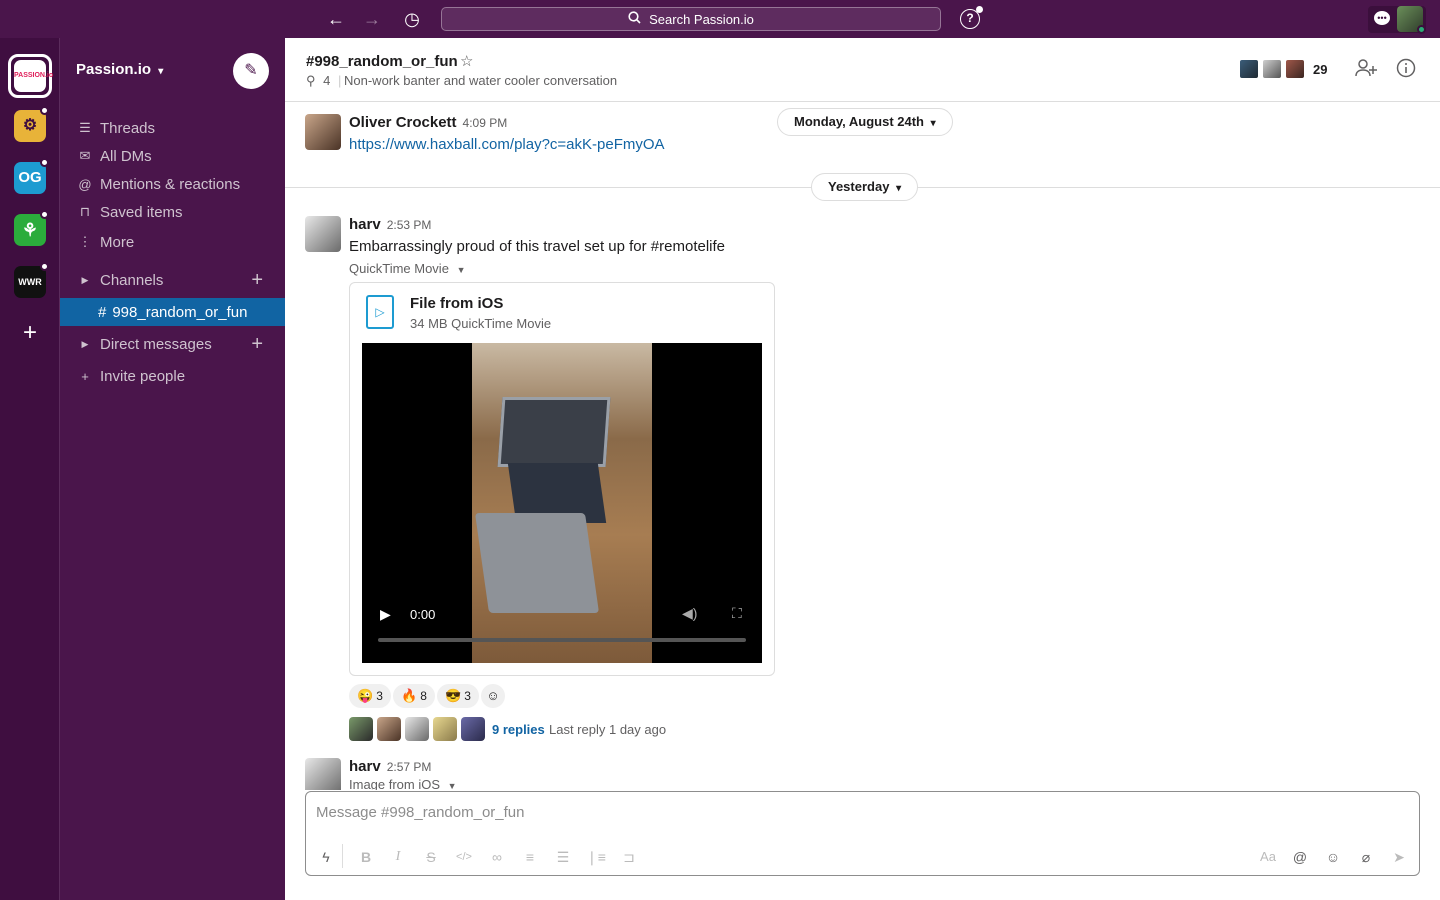 The width and height of the screenshot is (1440, 900). I want to click on workspace-wwr-unread-dot, so click(44, 266).